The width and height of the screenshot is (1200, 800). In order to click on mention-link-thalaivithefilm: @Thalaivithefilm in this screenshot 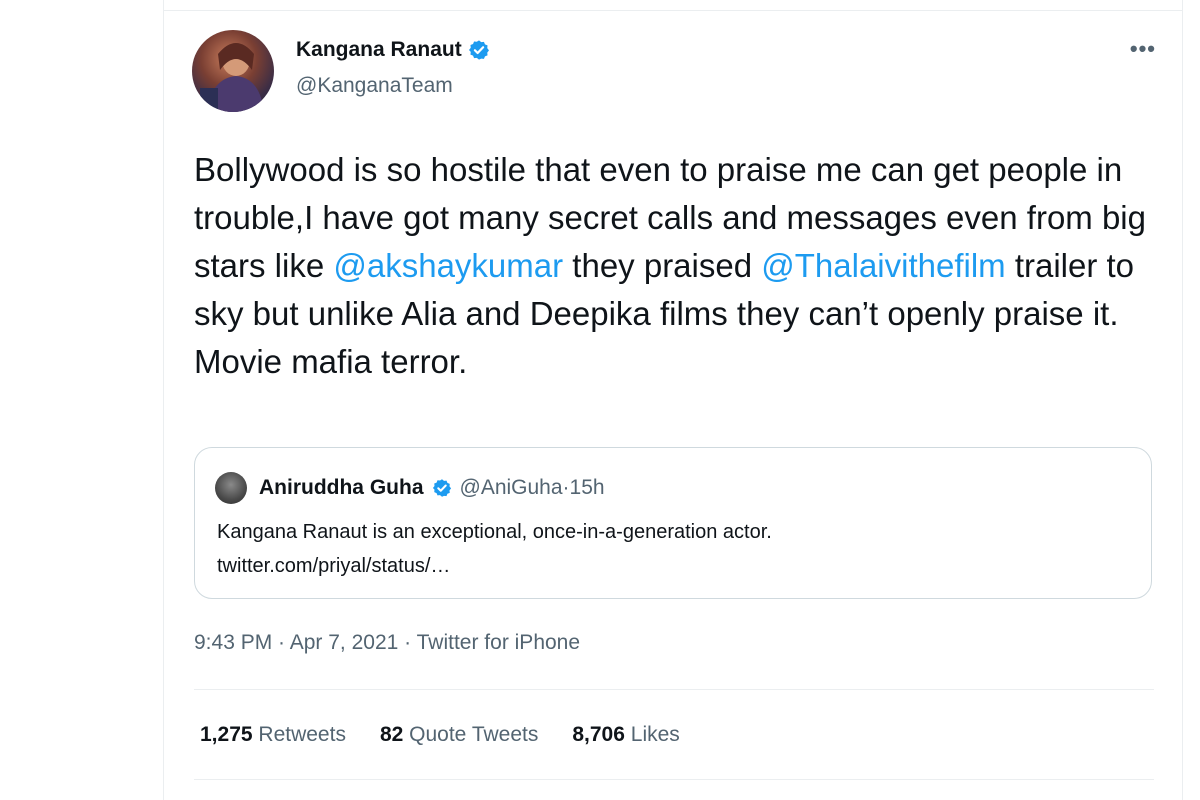, I will do `click(883, 265)`.